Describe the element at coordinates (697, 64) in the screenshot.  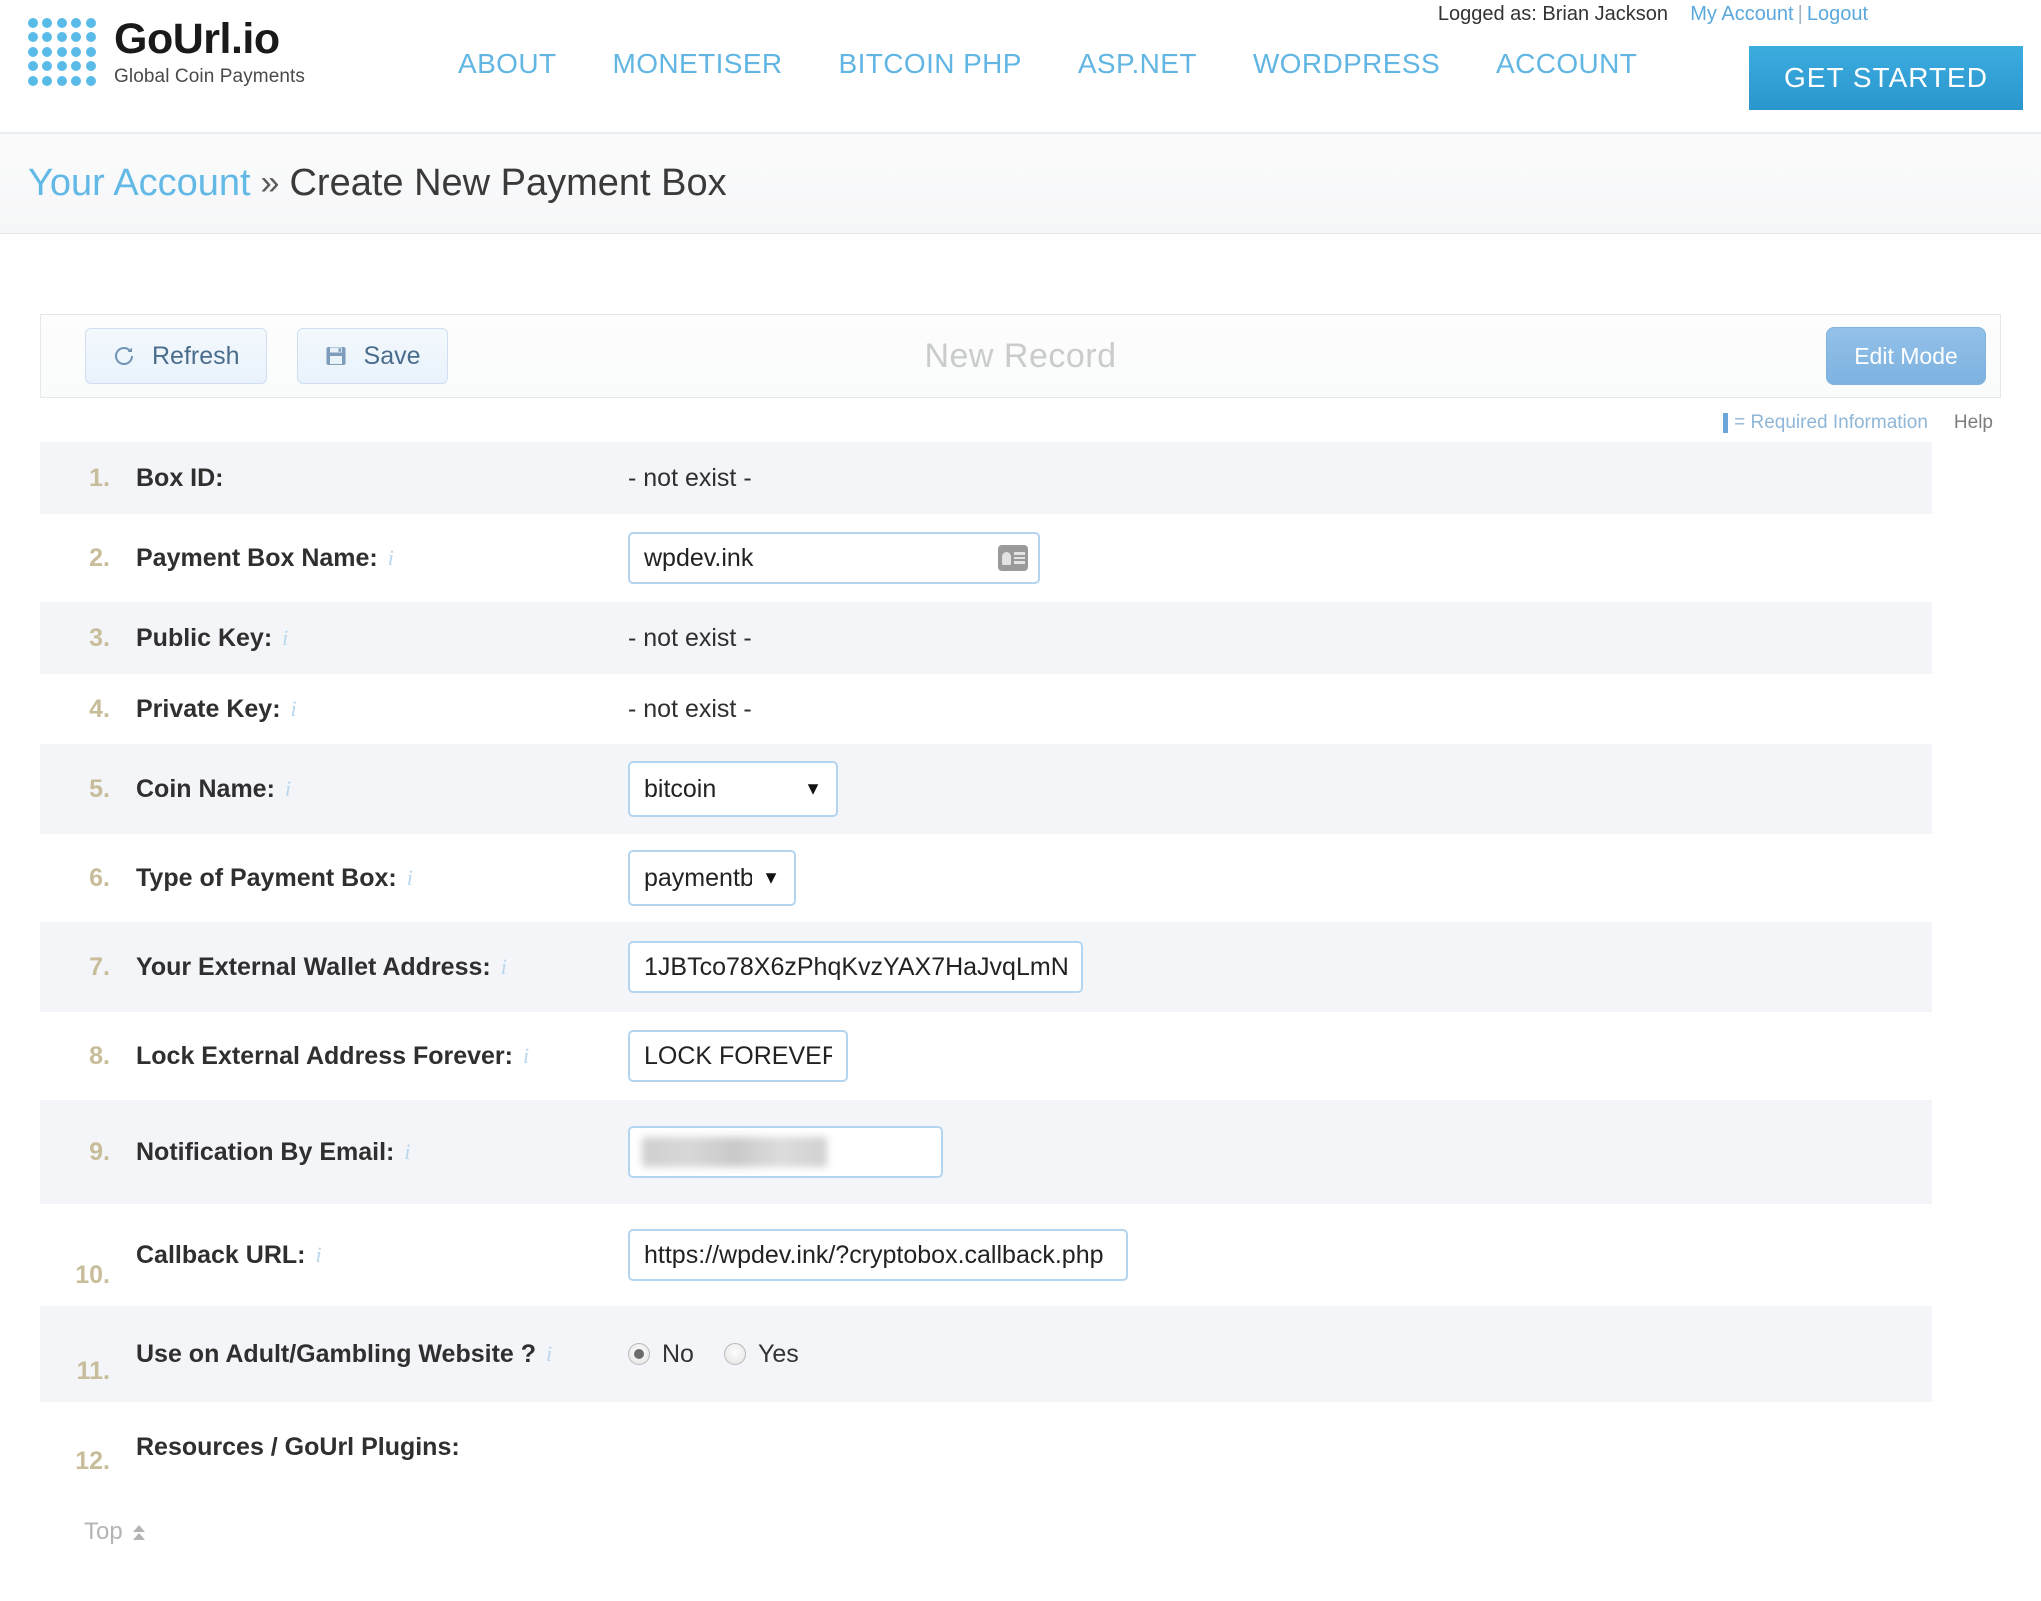
I see `nav-item-monetiser: MONETISER` at that location.